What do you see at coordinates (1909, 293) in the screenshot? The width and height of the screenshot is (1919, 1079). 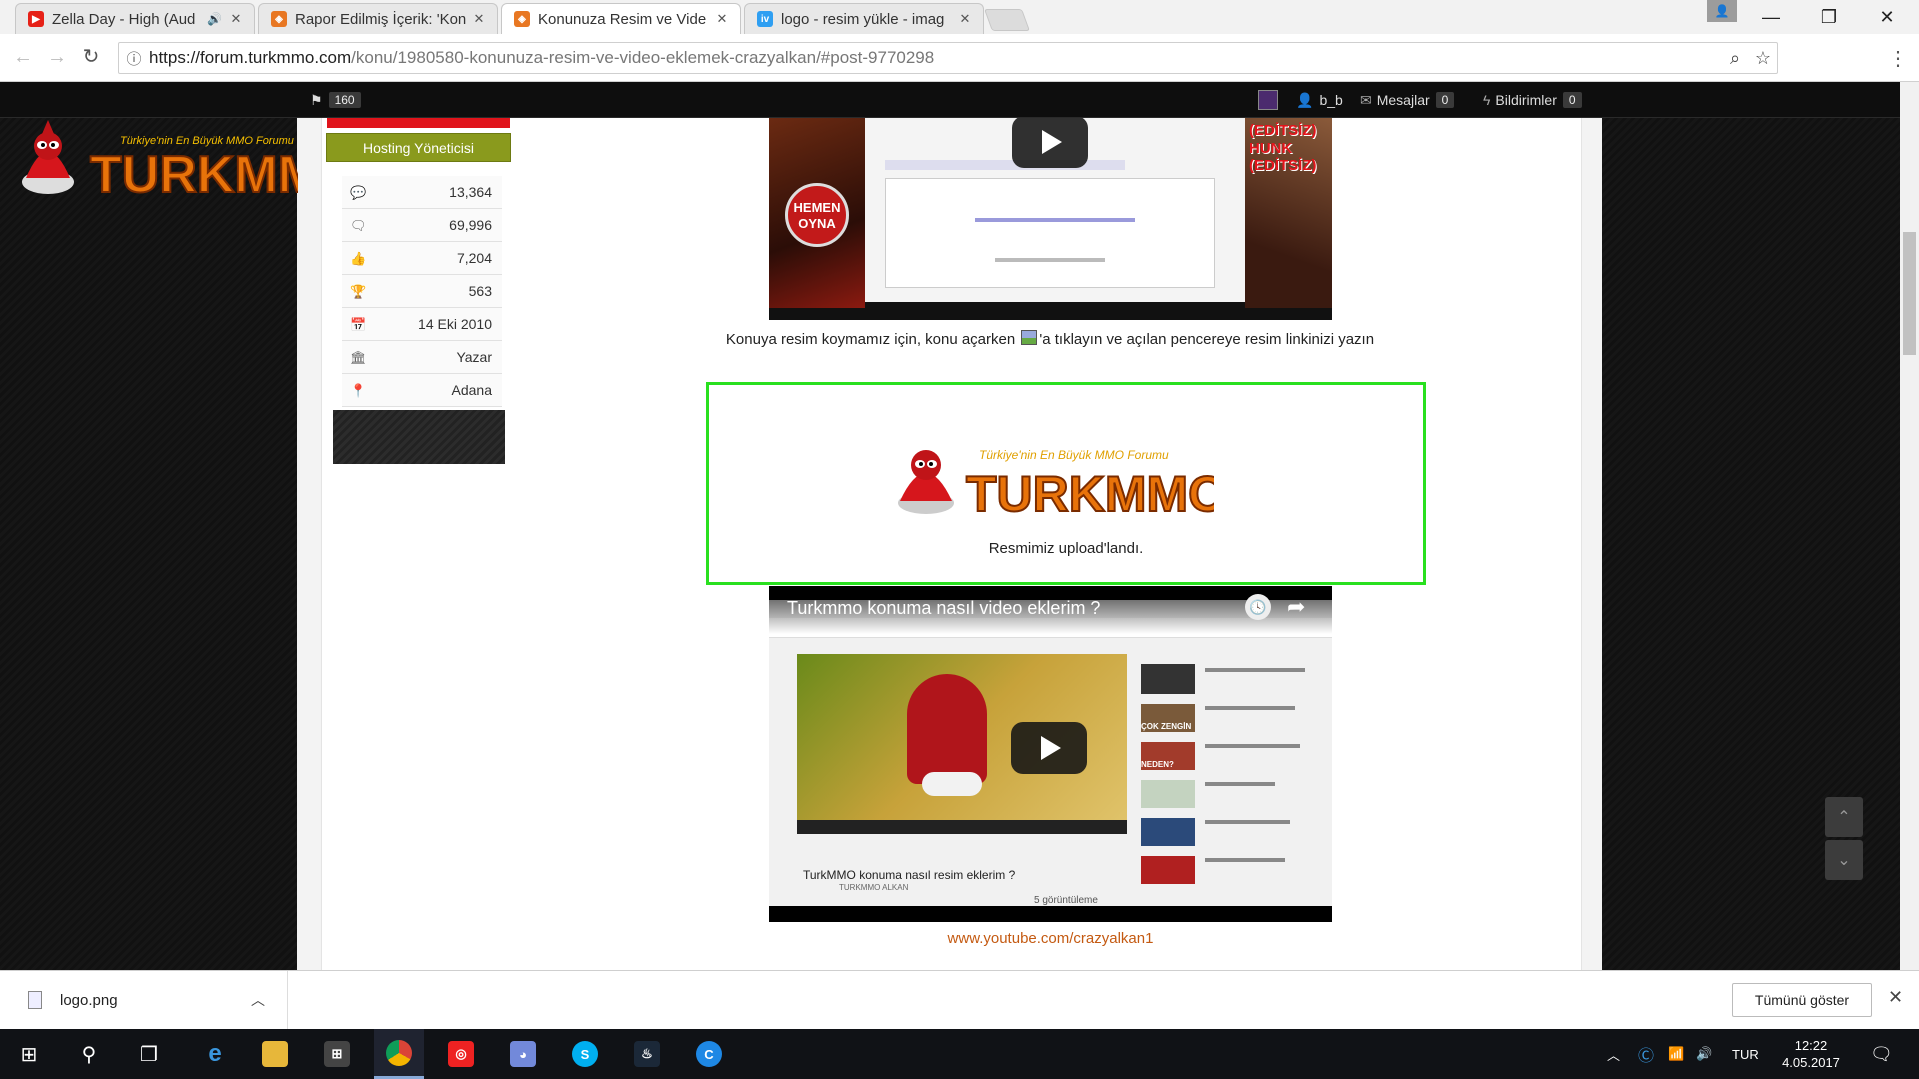 I see `page-scrollbar-thumb` at bounding box center [1909, 293].